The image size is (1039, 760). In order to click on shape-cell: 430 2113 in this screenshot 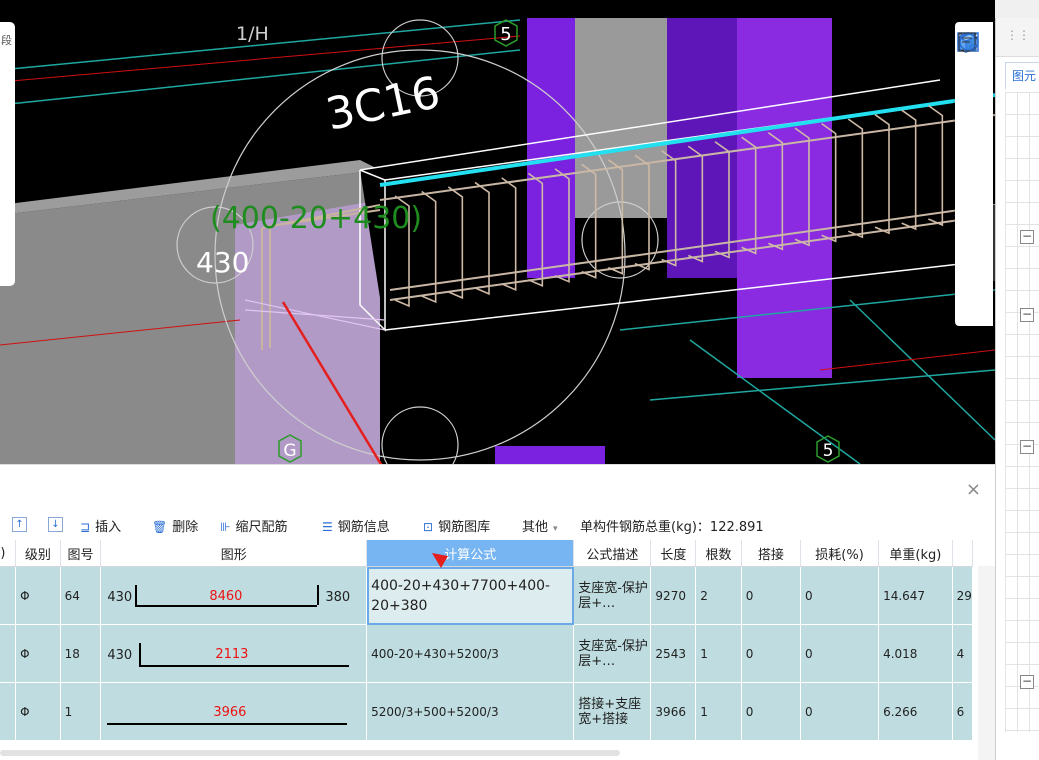, I will do `click(234, 653)`.